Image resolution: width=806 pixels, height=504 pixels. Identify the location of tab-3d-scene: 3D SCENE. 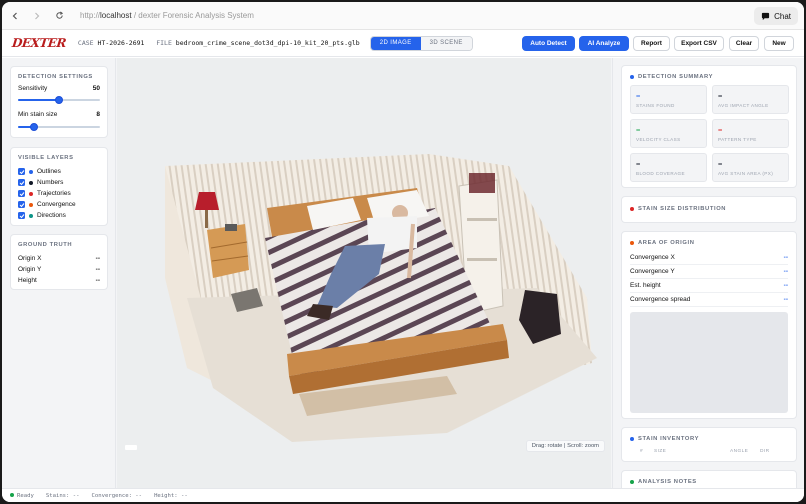
(446, 43).